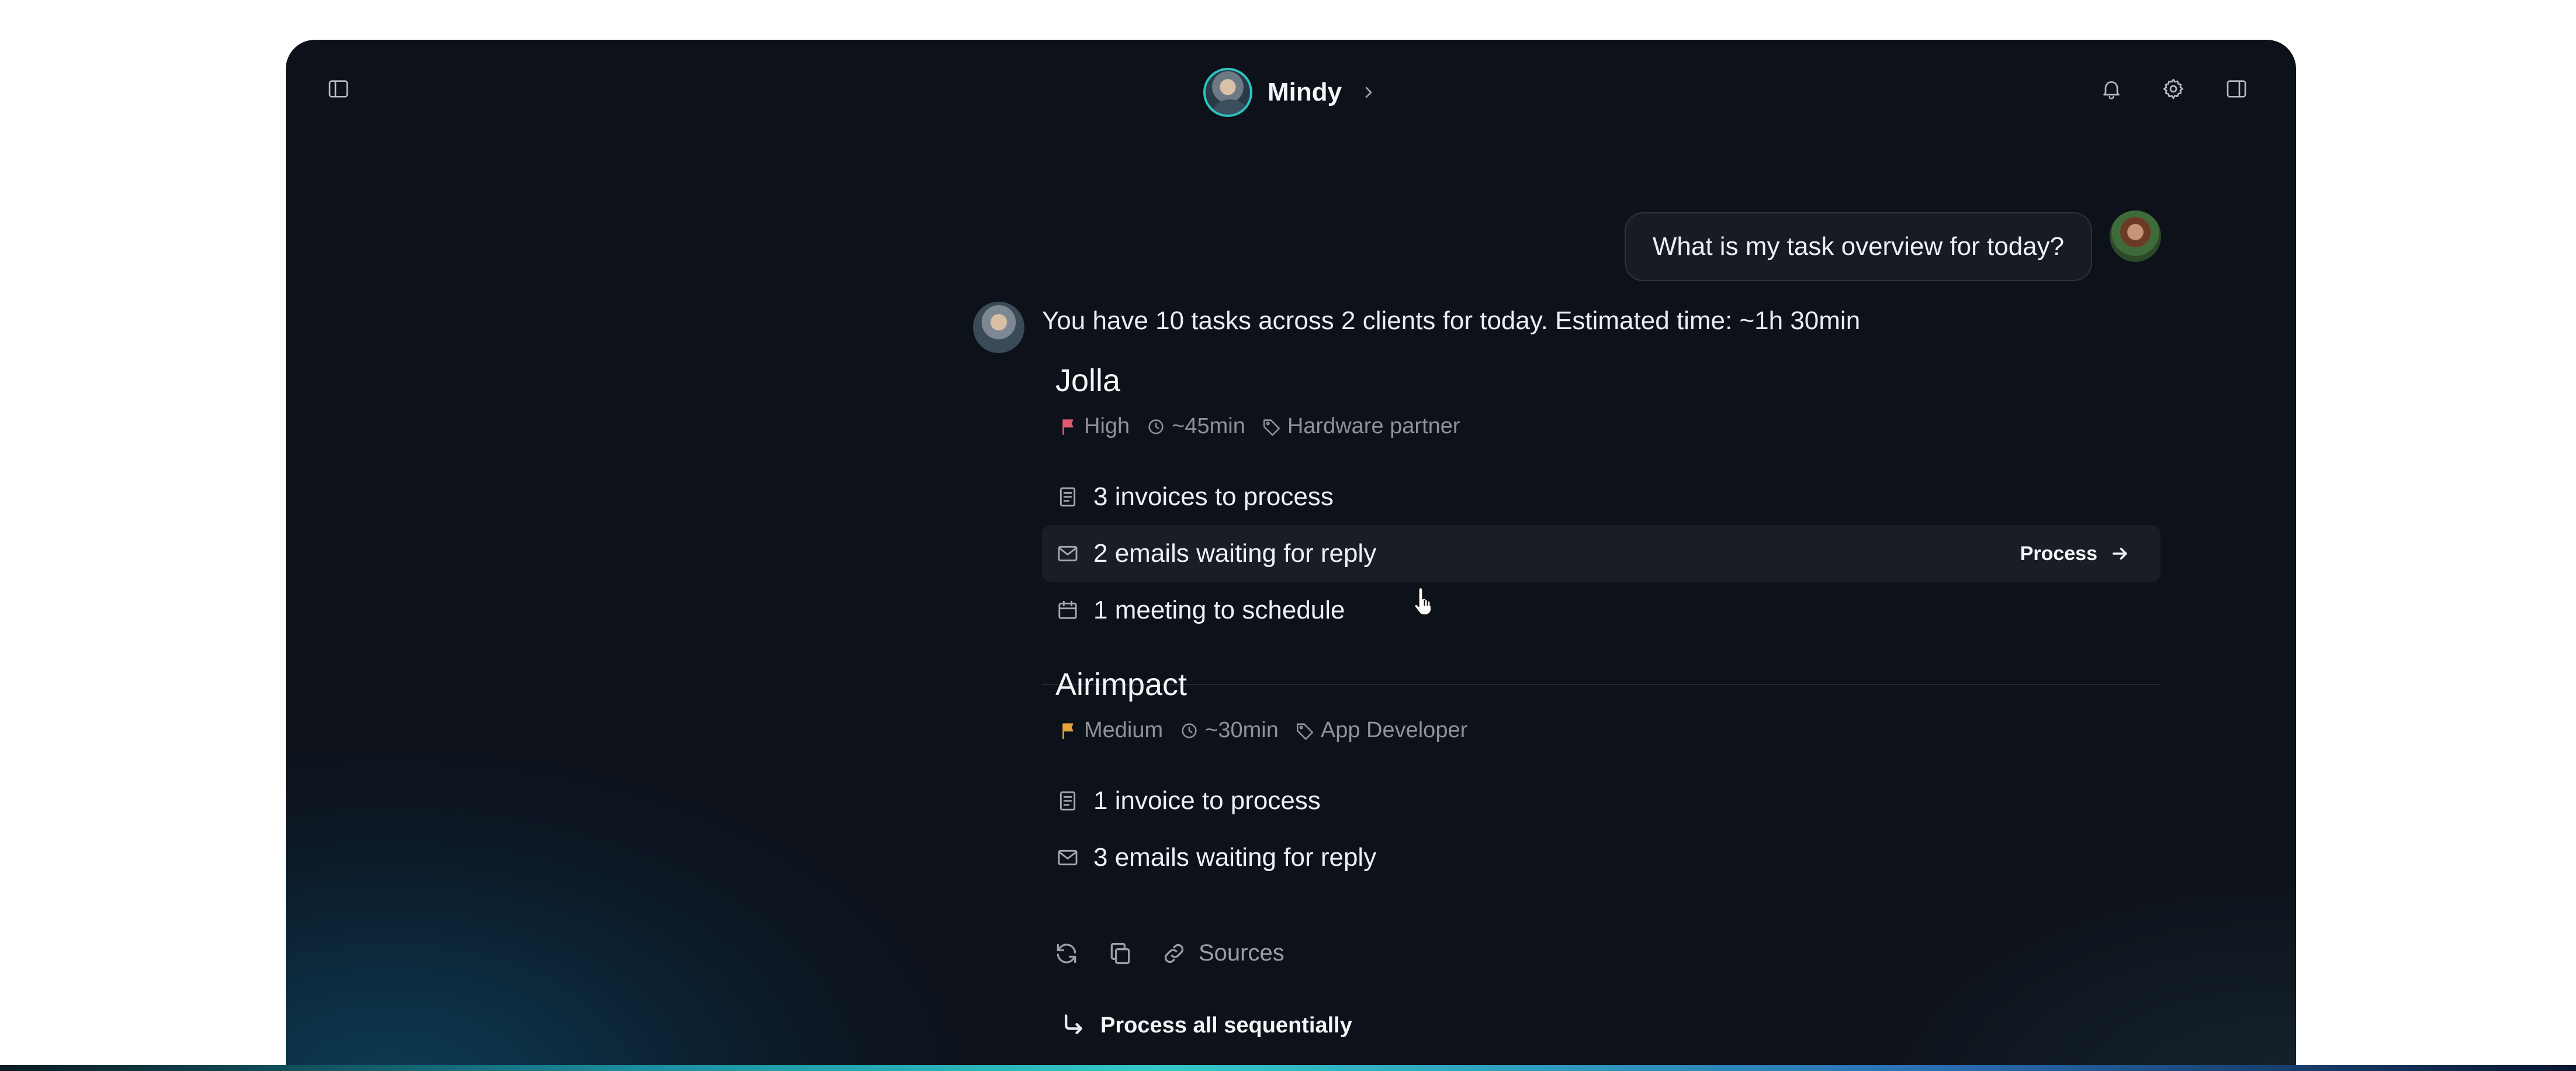 The image size is (2576, 1071). I want to click on sources-button: Sources, so click(1223, 953).